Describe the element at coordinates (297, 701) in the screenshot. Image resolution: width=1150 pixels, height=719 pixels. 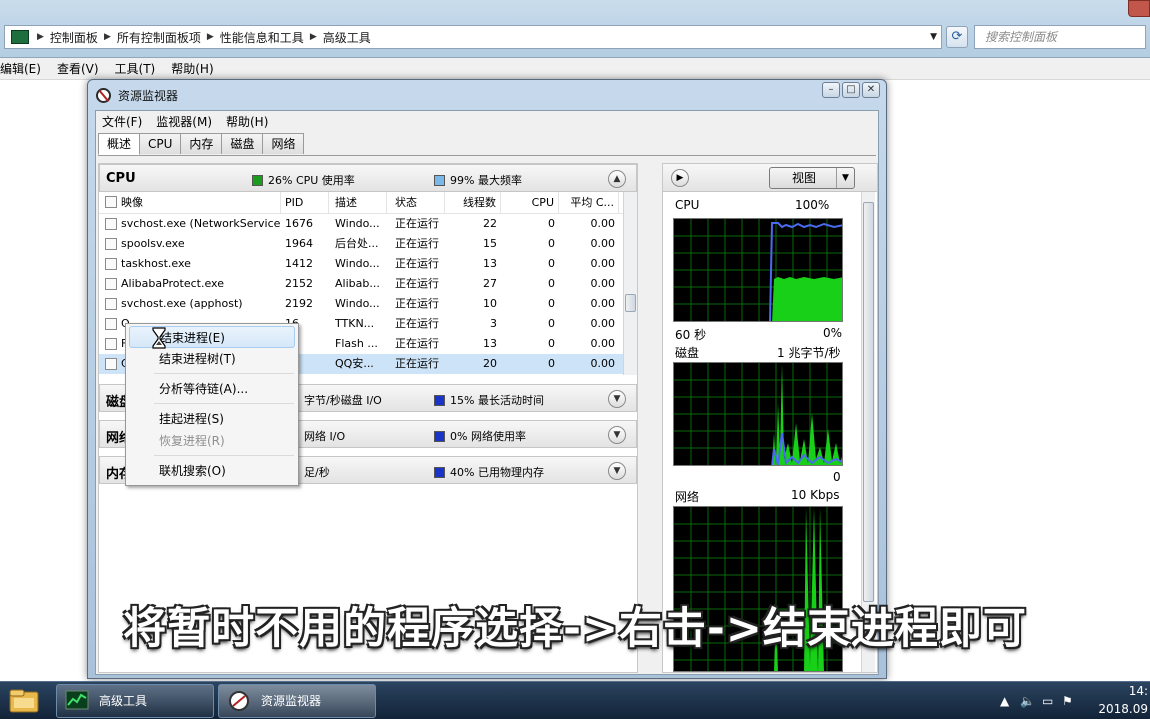
I see `taskbar-resource-monitor: 资源监视器` at that location.